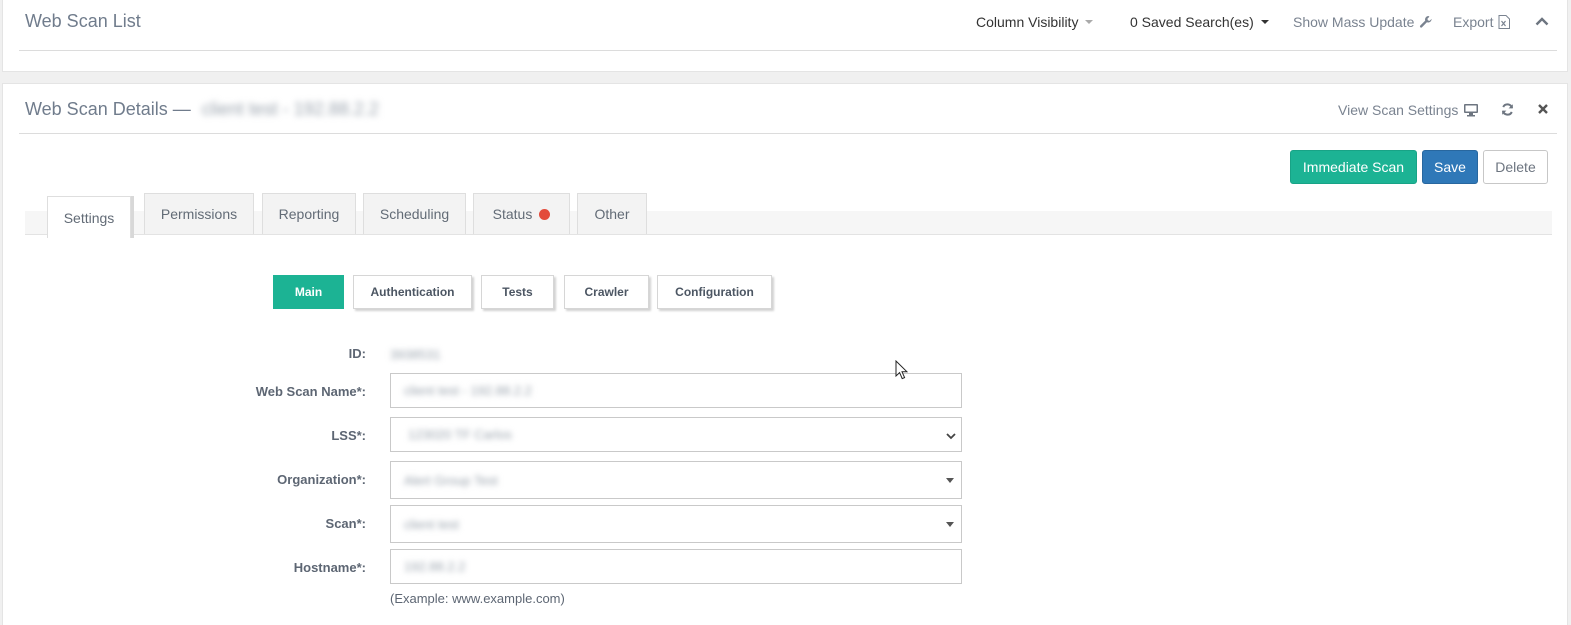  I want to click on mouse-cursor-icon, so click(902, 372).